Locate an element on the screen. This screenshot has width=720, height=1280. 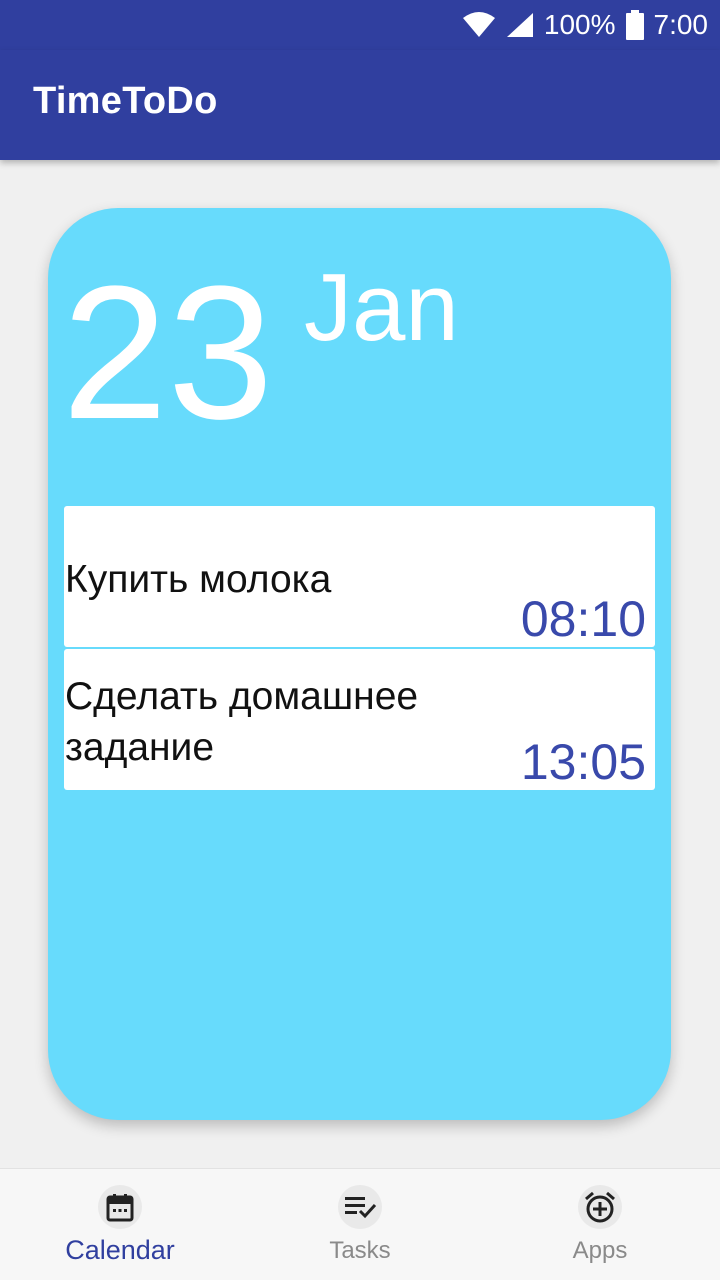
nav-item-calendar: Calendar is located at coordinates (120, 1224).